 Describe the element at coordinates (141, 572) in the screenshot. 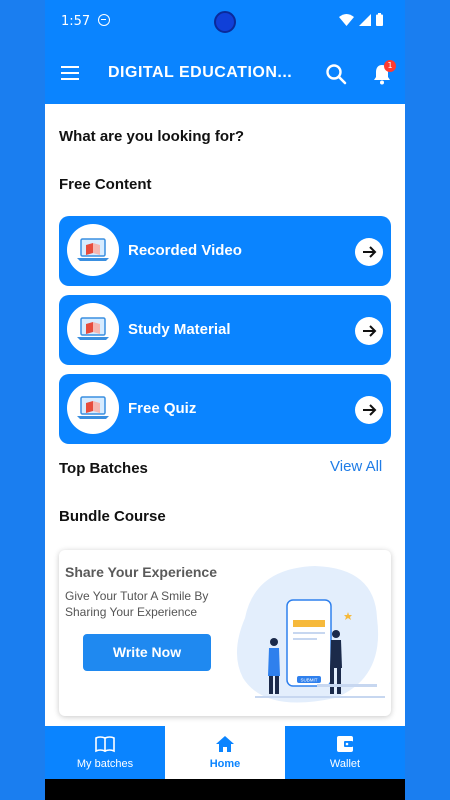

I see `banner-title: Share Your Experience` at that location.